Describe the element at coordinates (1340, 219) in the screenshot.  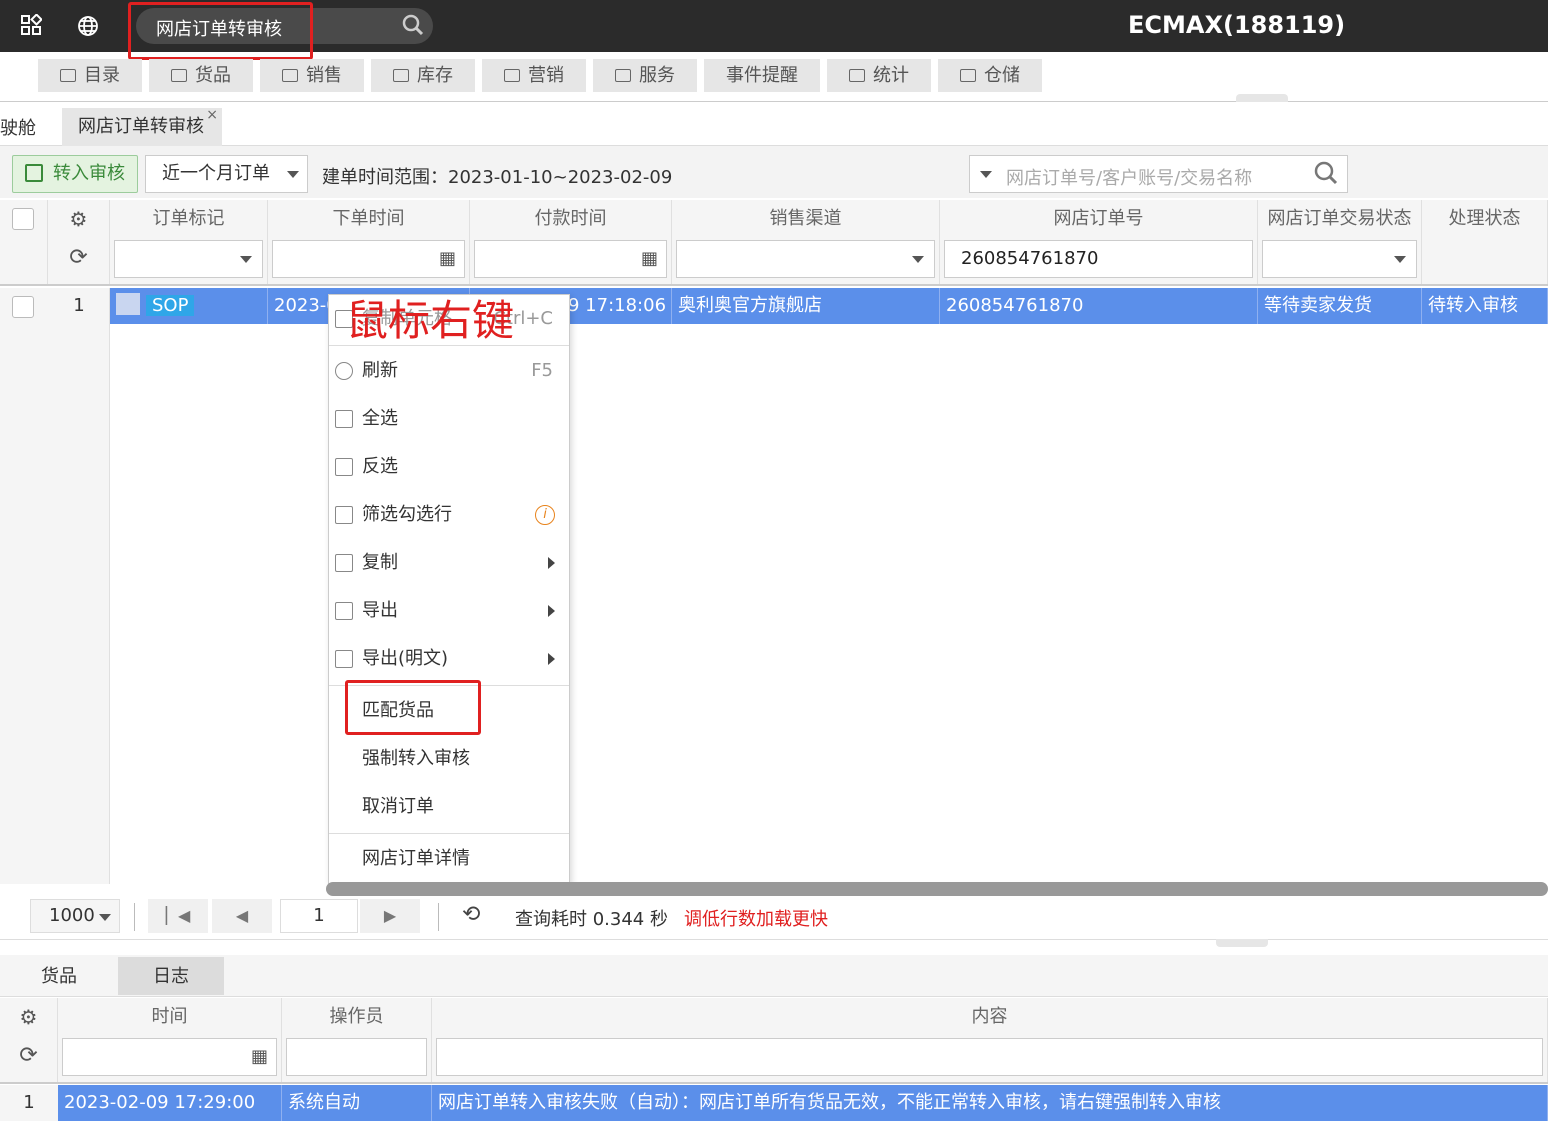
I see `col-trade-status: 网店订单交易状态` at that location.